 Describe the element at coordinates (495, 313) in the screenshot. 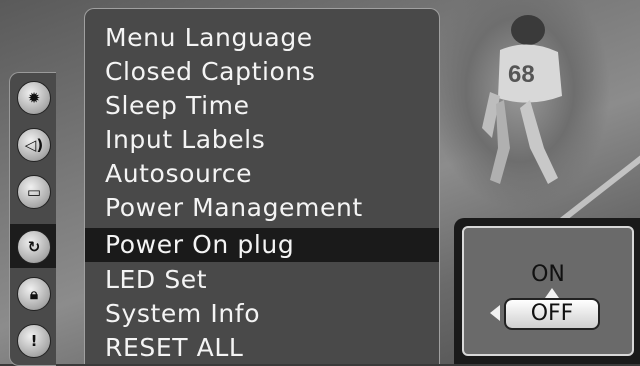

I see `left-arrow-icon` at that location.